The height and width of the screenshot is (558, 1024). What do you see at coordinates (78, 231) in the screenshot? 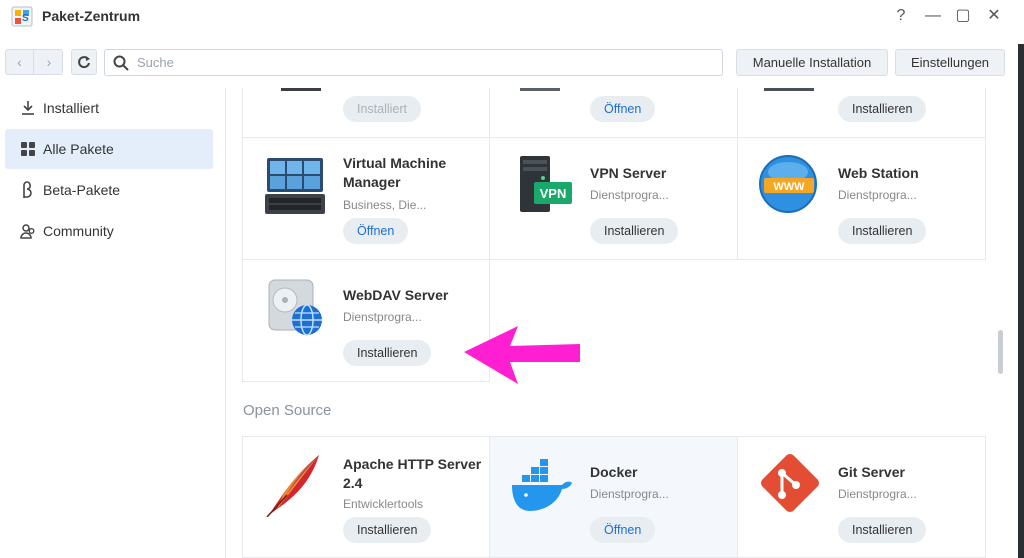
I see `sidebar-item-label: Community` at bounding box center [78, 231].